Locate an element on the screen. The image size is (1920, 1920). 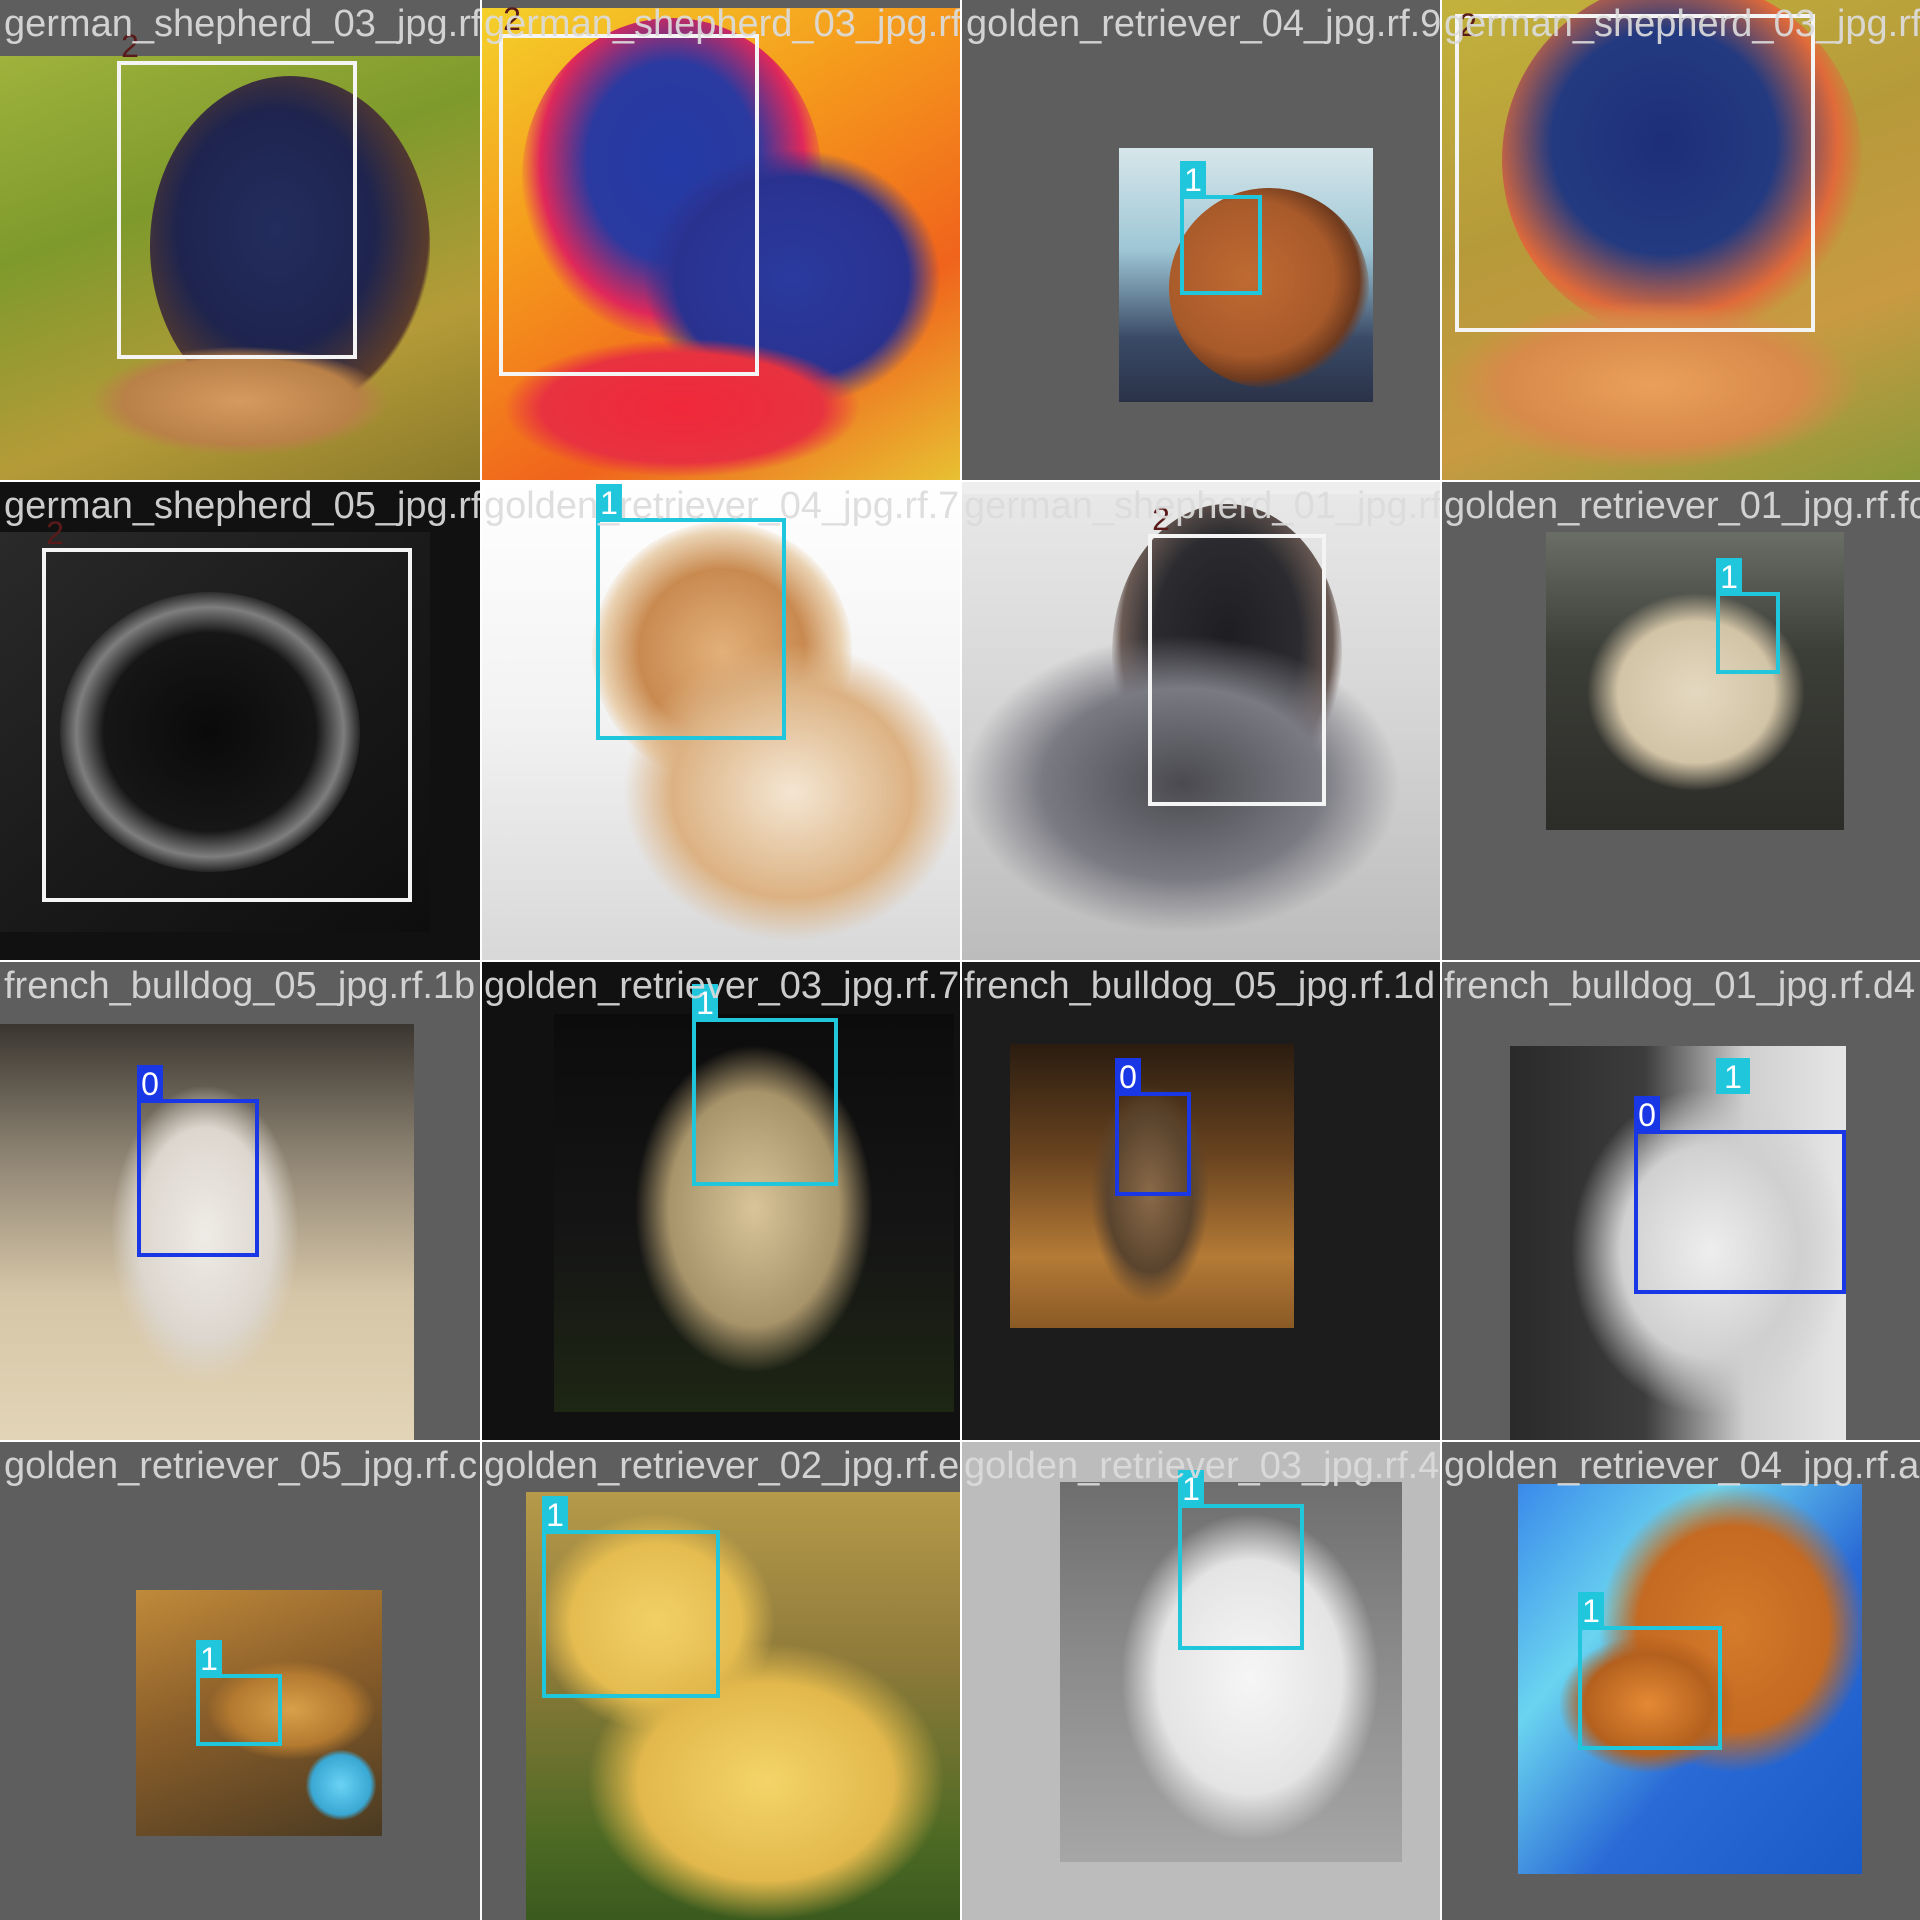
tile-7: 2 german_shepherd_01_jpg.rf. is located at coordinates (1201, 721).